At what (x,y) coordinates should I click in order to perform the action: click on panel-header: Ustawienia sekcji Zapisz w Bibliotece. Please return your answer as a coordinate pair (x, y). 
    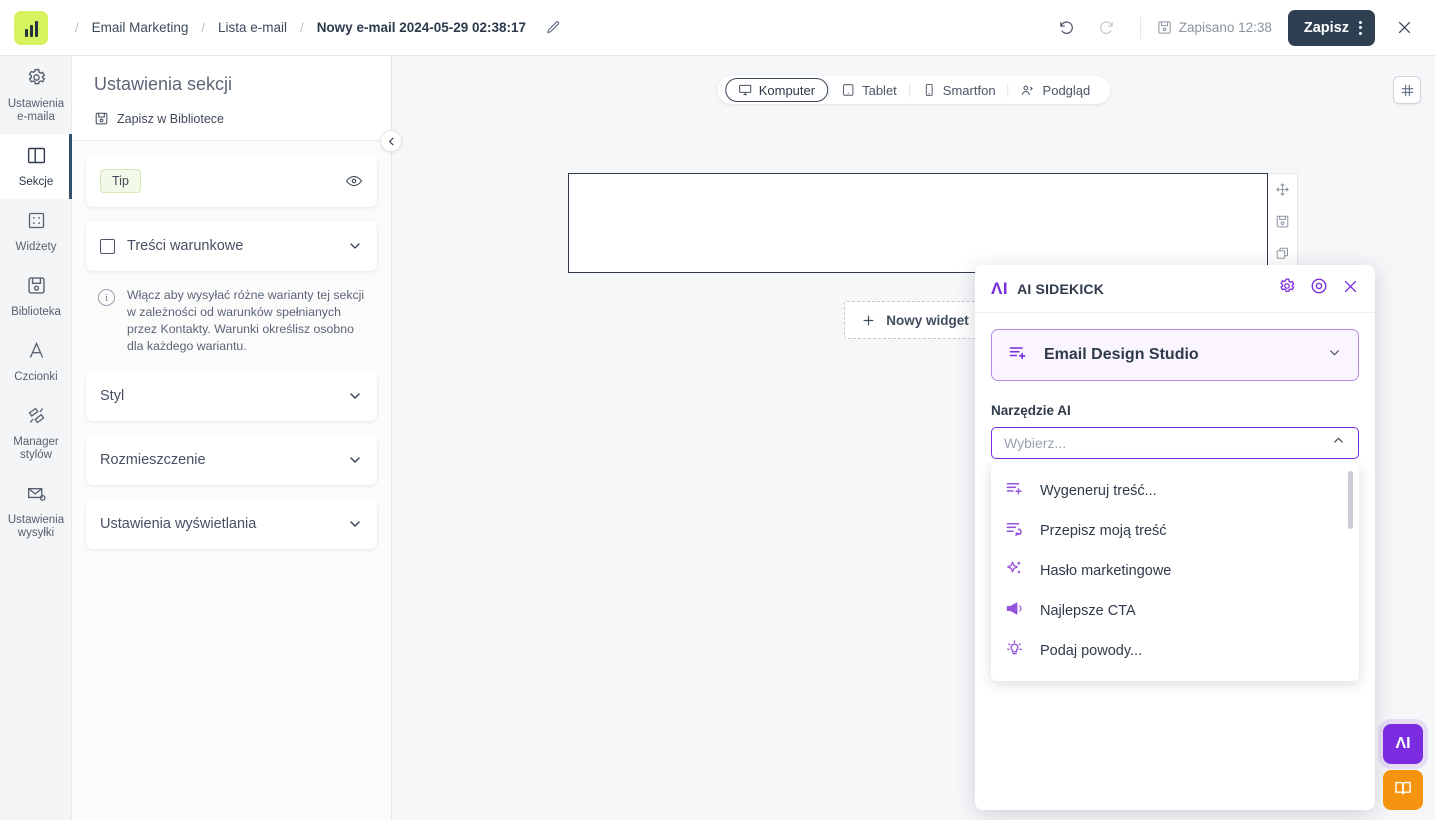
    Looking at the image, I should click on (231, 98).